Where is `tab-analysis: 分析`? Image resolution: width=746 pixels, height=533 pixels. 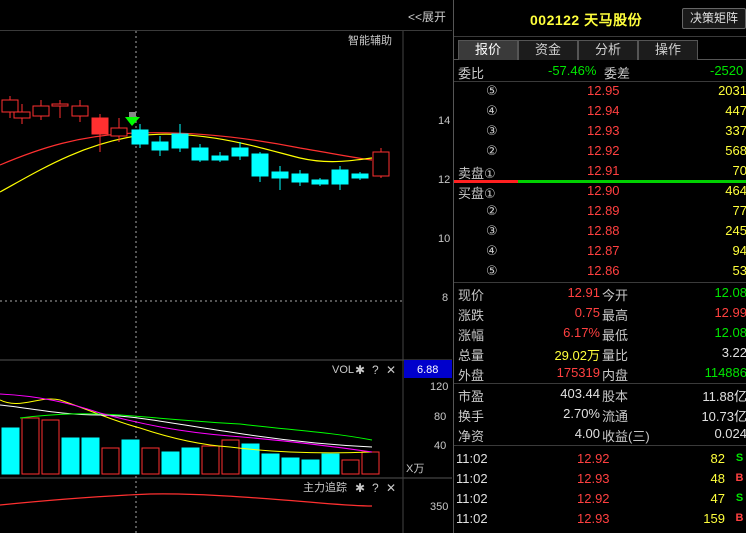
tab-analysis: 分析 is located at coordinates (608, 50).